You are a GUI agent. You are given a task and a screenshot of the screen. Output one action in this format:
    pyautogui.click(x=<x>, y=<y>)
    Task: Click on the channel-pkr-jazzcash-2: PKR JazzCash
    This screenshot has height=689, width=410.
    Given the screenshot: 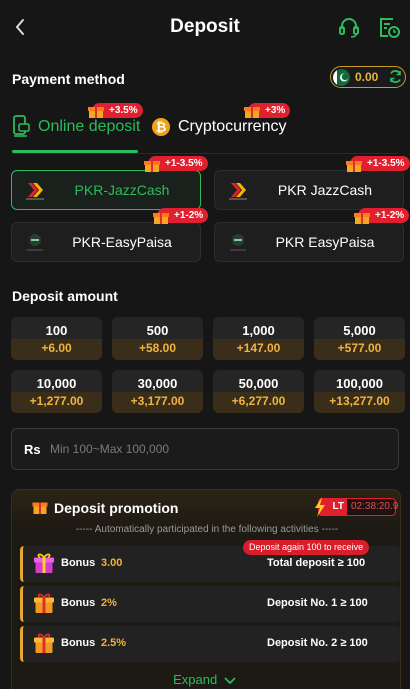 What is the action you would take?
    pyautogui.click(x=309, y=190)
    